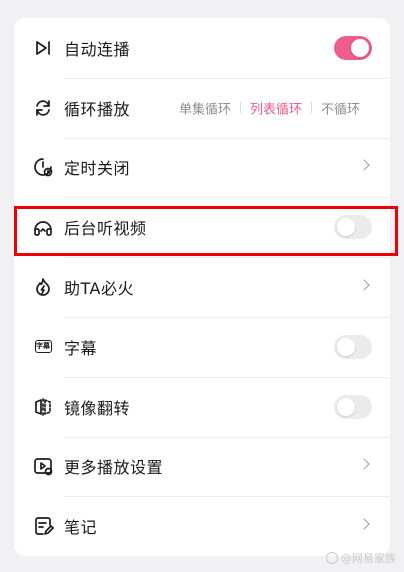 The image size is (404, 572). I want to click on mirror-toggle, so click(353, 406).